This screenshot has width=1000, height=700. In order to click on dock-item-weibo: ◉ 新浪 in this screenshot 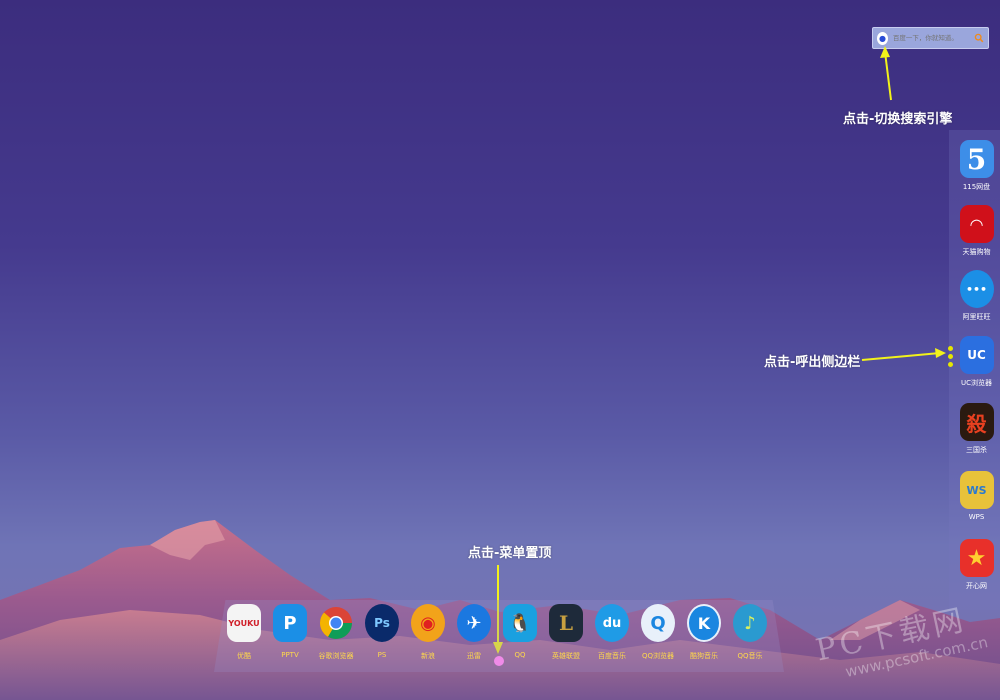, I will do `click(428, 632)`.